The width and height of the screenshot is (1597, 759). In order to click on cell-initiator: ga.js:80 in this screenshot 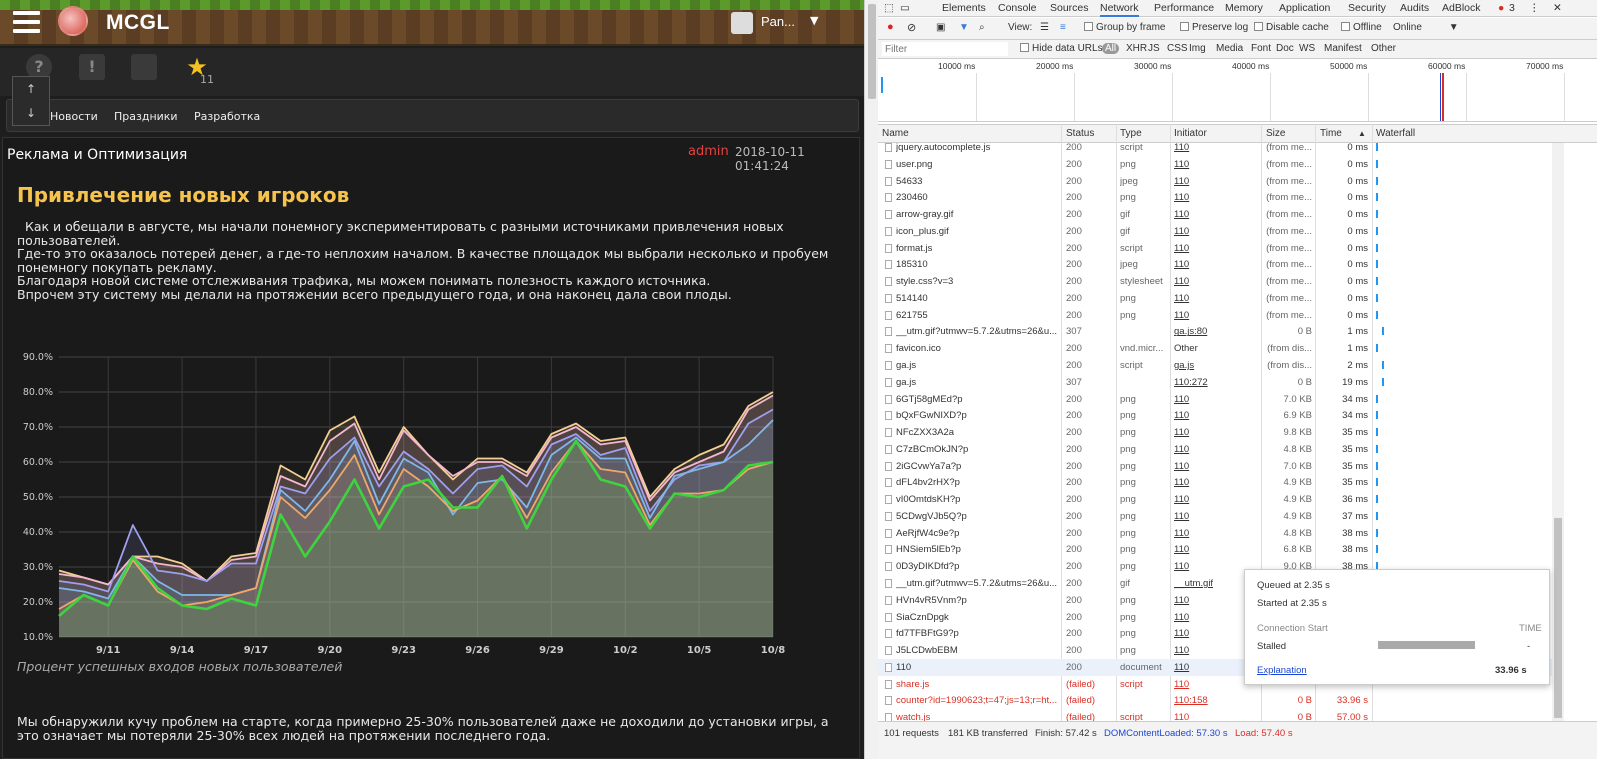, I will do `click(1216, 331)`.